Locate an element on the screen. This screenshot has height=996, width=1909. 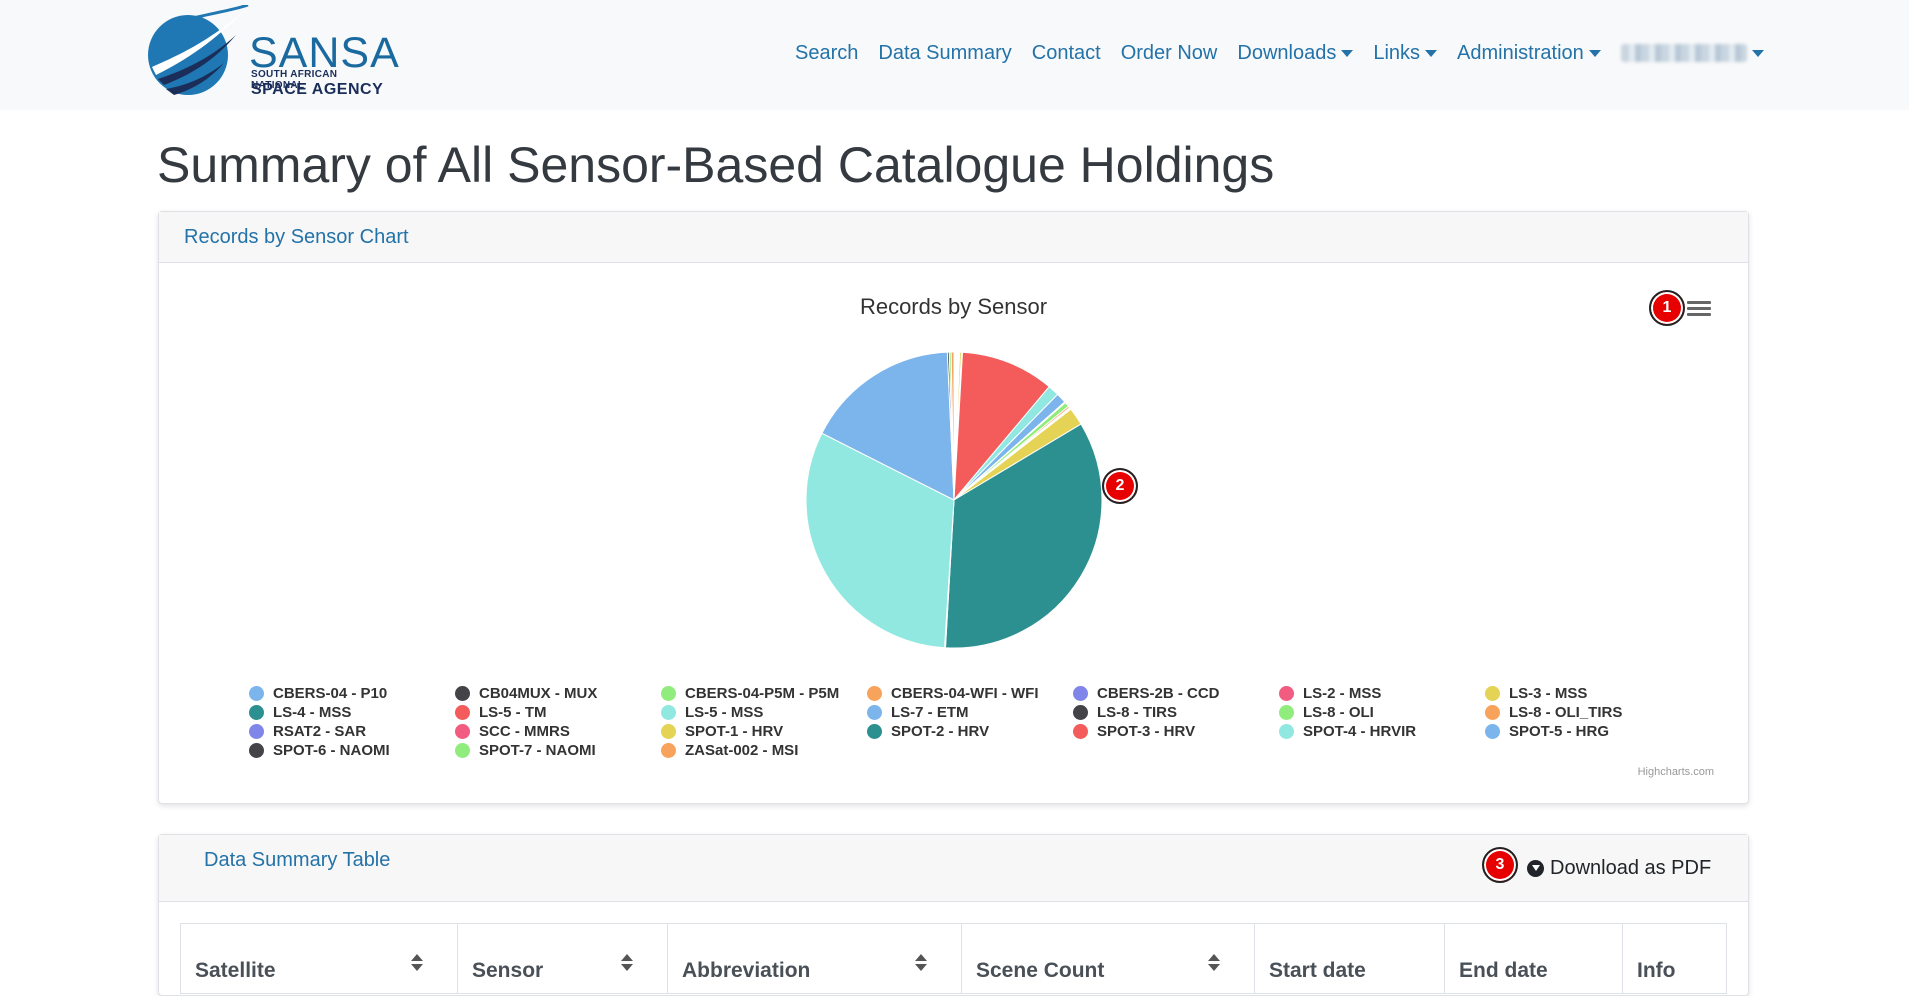
legend-item-cb04mux-mux: CB04MUX - MUX is located at coordinates (558, 693).